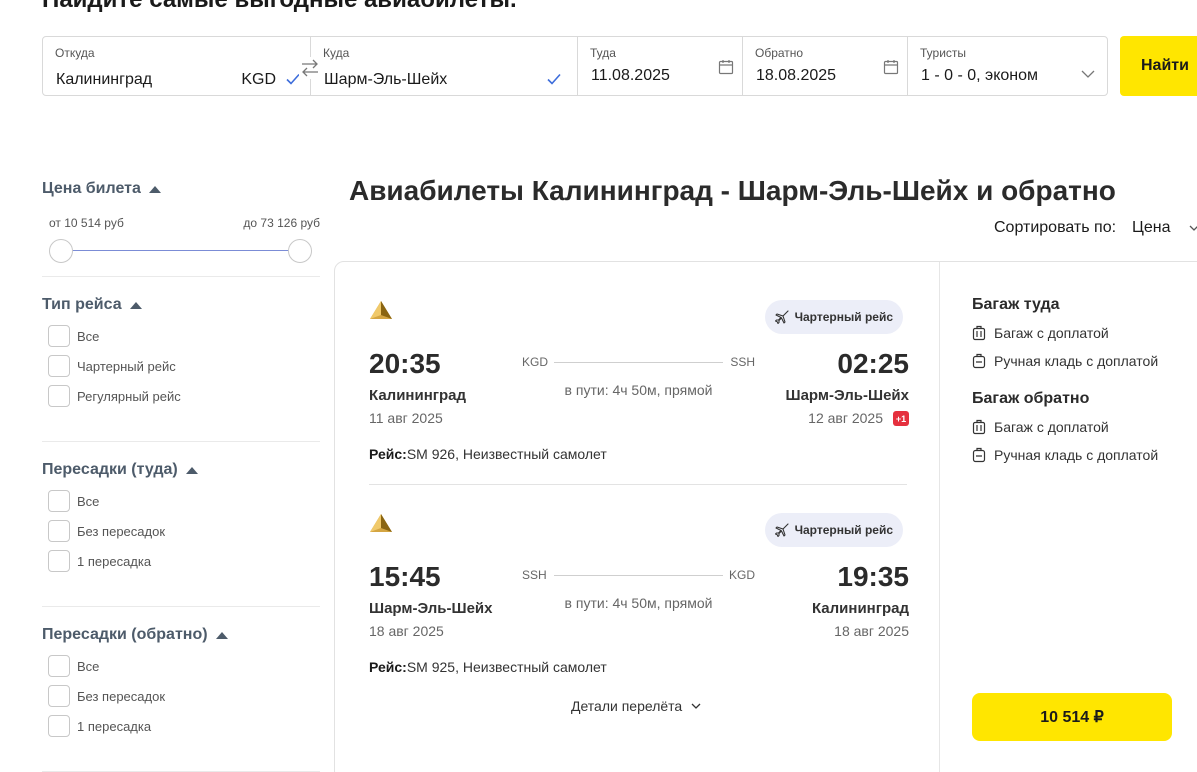  I want to click on sort-control: Сортировать по: Цена, so click(1082, 228).